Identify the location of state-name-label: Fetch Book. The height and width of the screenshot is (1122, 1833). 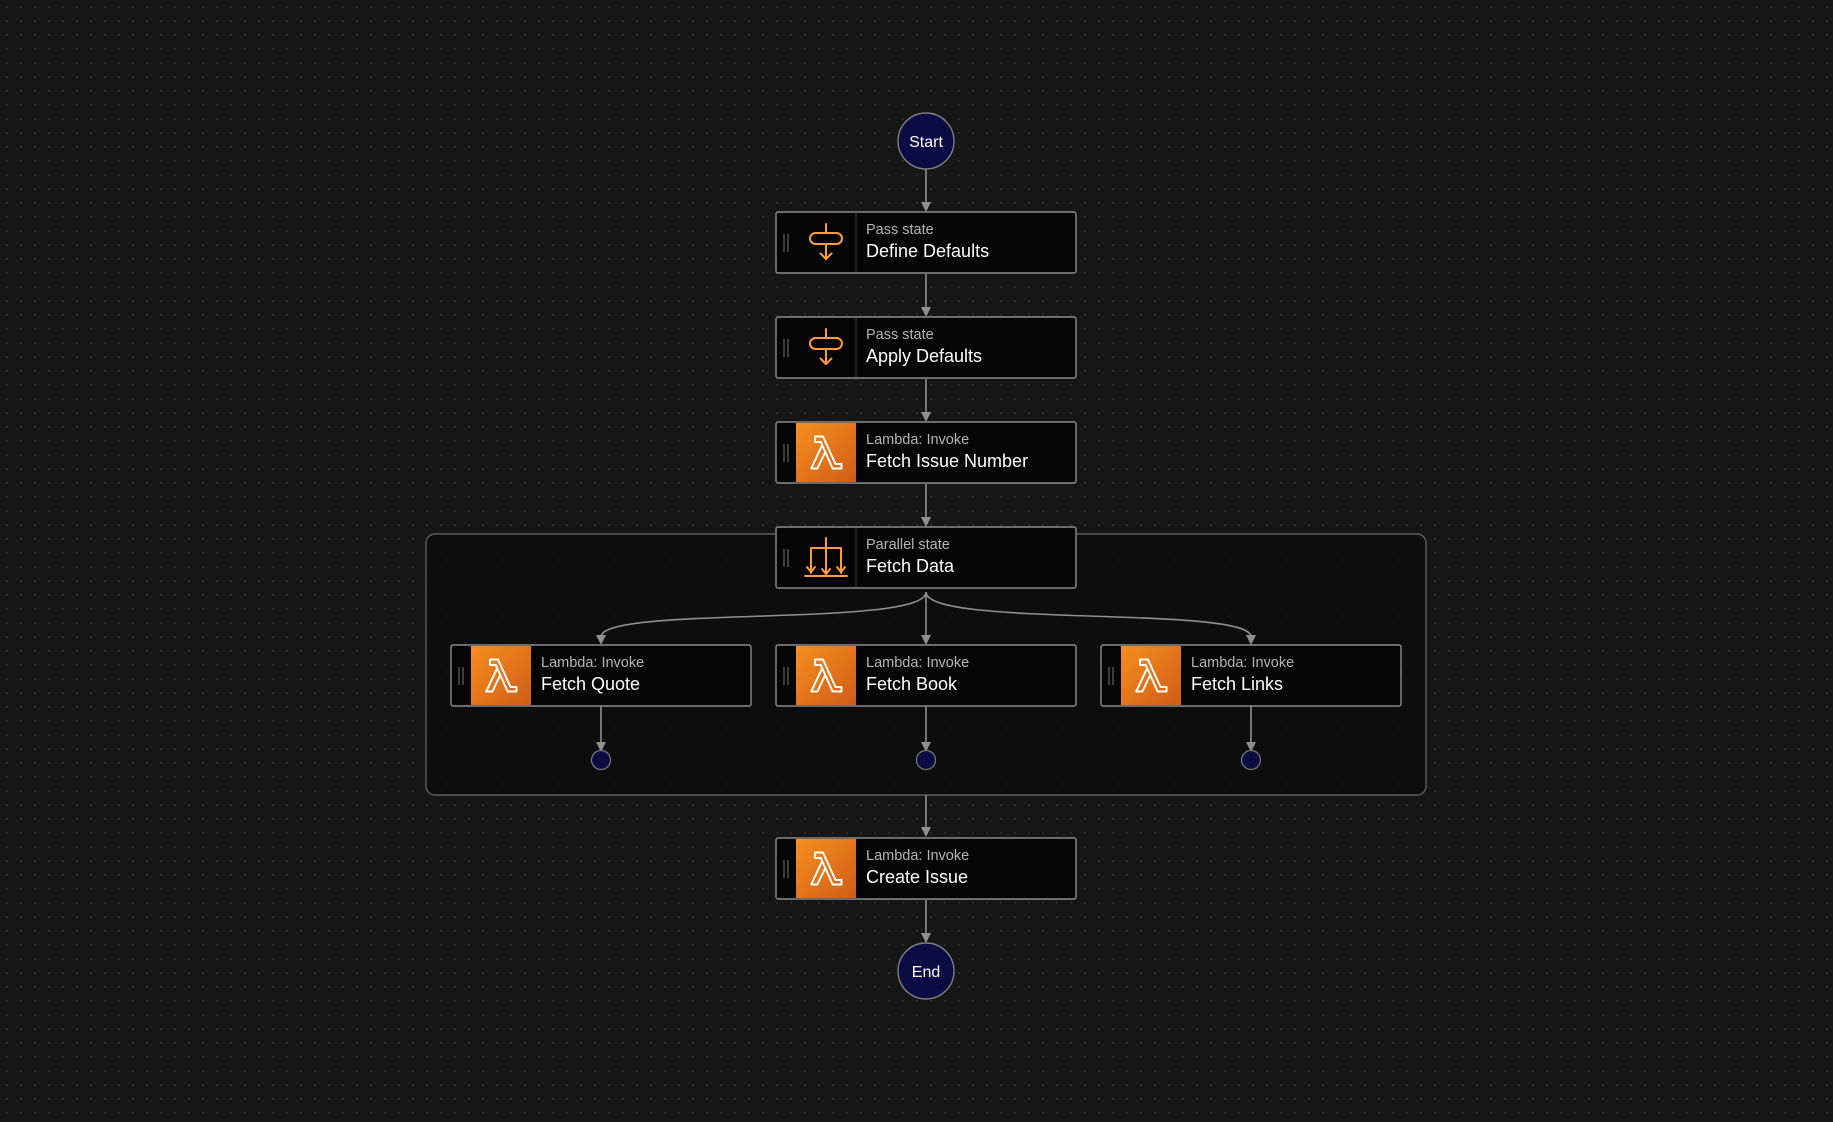
(912, 684).